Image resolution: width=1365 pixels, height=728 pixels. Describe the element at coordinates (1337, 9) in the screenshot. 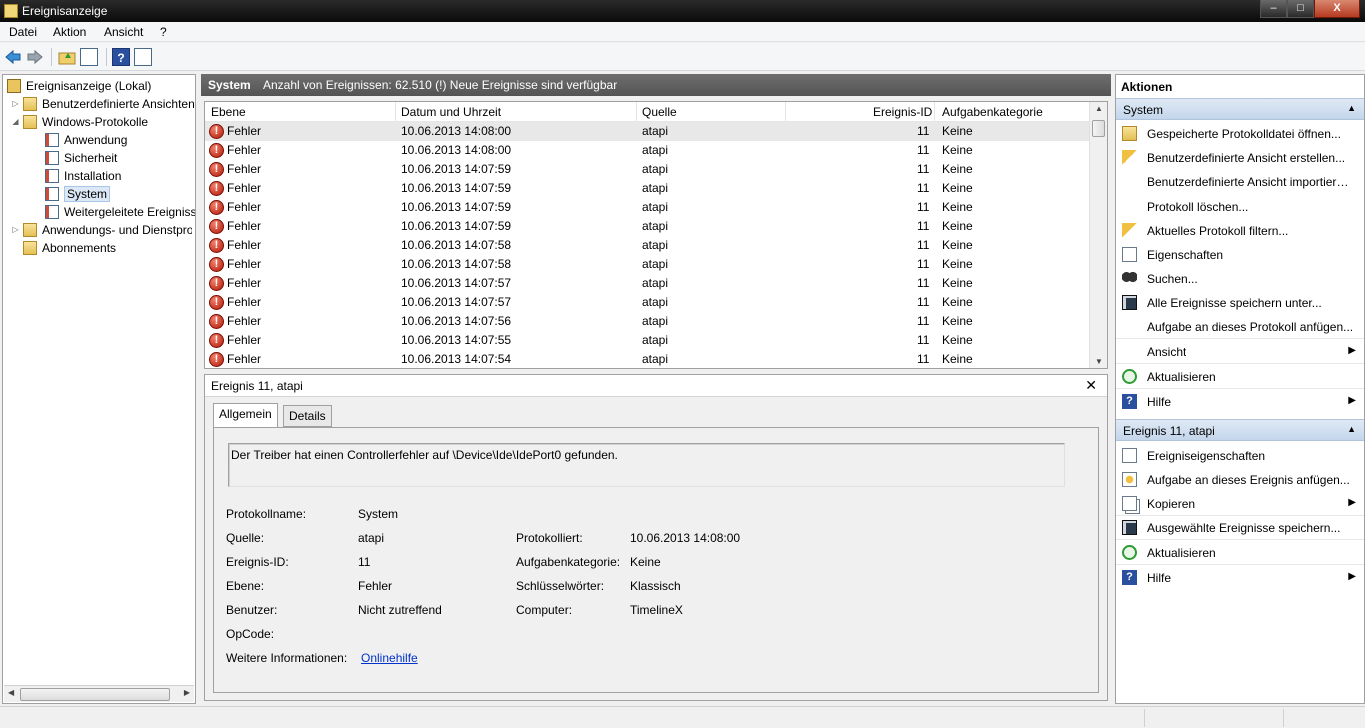

I see `close-button: X` at that location.